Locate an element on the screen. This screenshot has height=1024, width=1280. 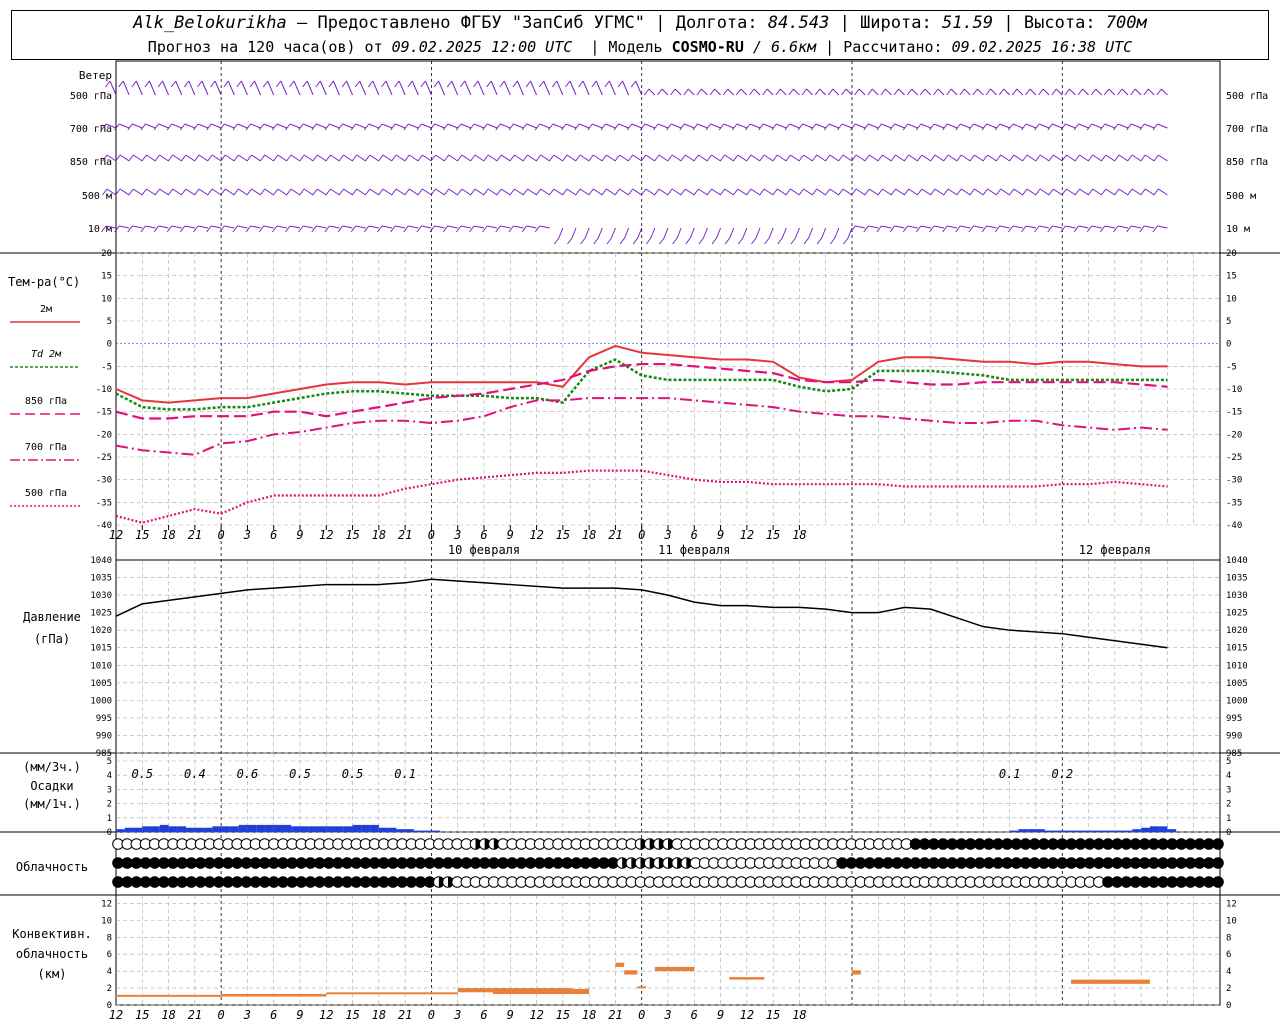
pressure-tick: 990 is located at coordinates (104, 736).